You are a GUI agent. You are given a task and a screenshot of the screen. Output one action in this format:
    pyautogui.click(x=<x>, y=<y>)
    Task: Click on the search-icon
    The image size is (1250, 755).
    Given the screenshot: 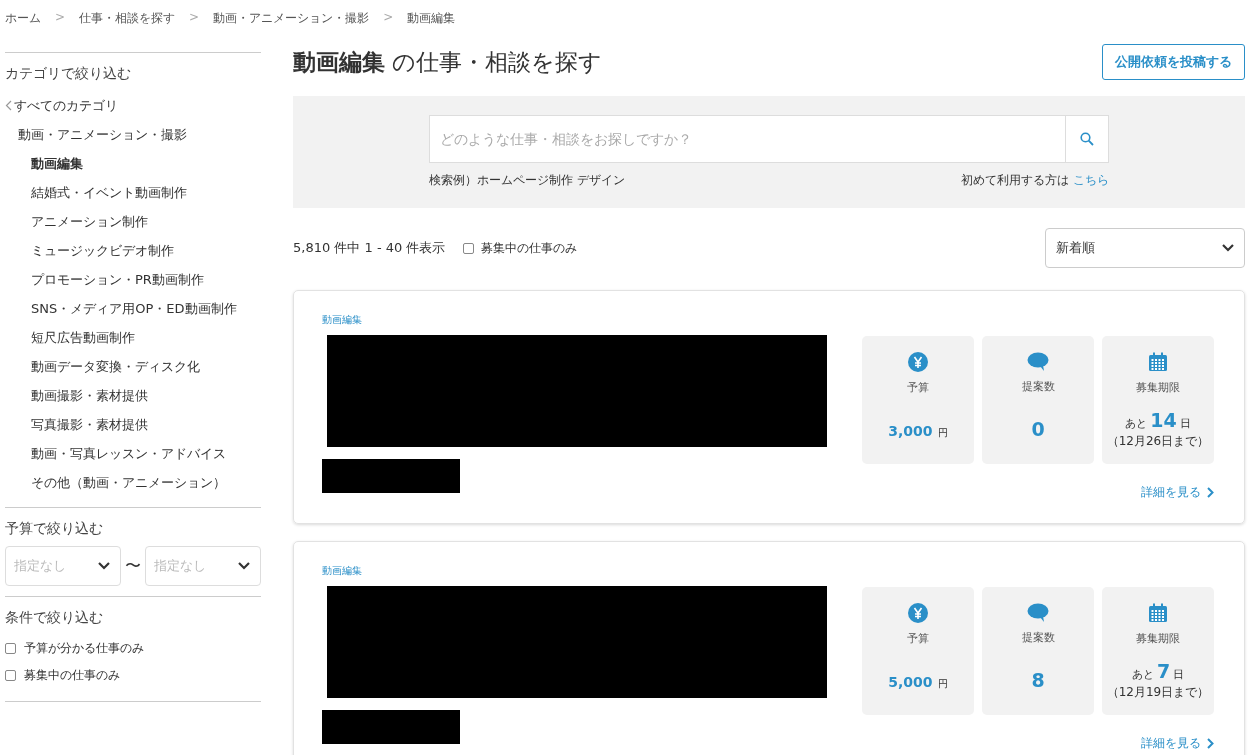 What is the action you would take?
    pyautogui.click(x=1087, y=139)
    